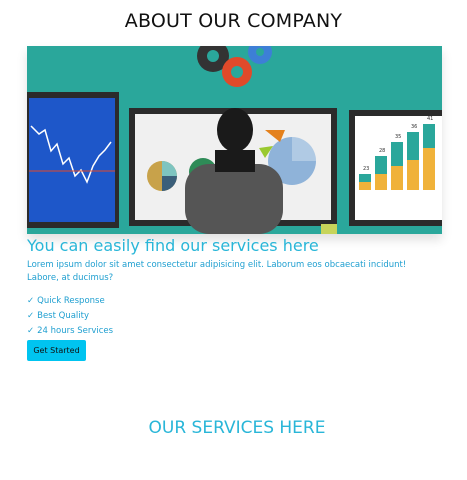 The height and width of the screenshot is (480, 467). What do you see at coordinates (233, 21) in the screenshot?
I see `page-title: ABOUT OUR COMPANY` at bounding box center [233, 21].